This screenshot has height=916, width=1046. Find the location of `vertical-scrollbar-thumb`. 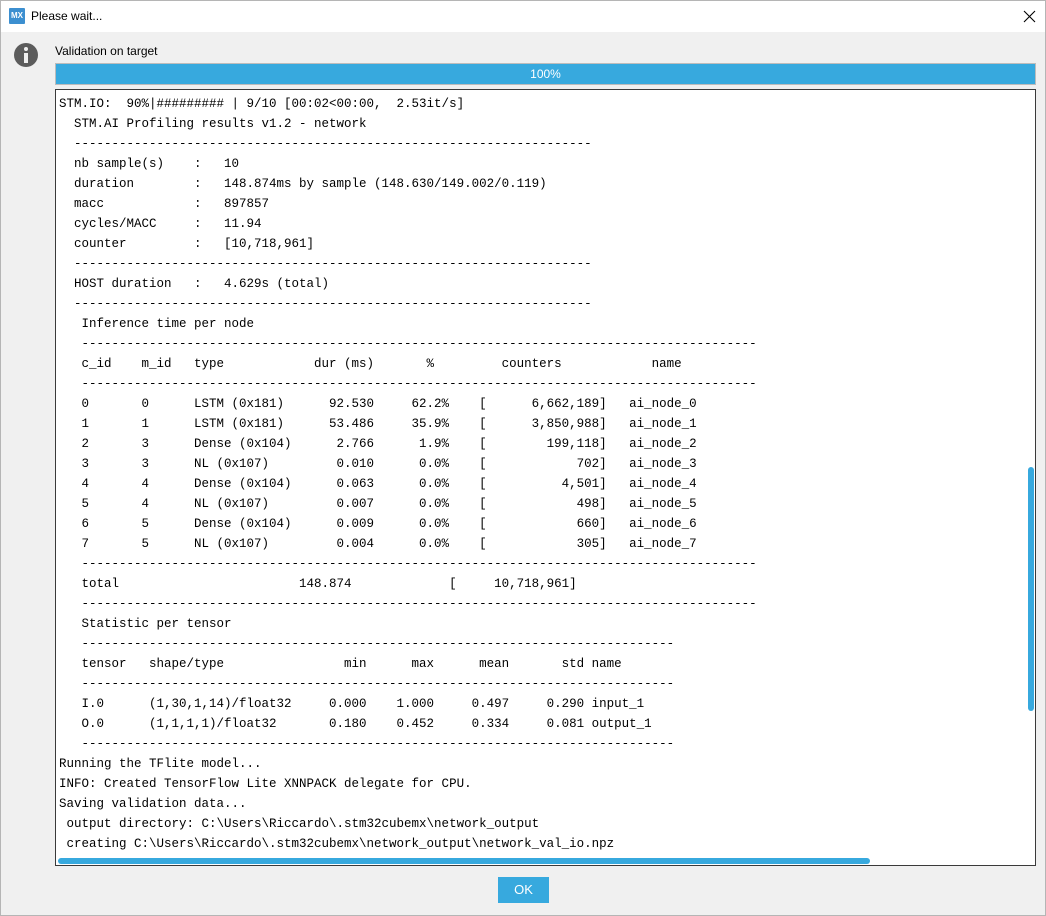

vertical-scrollbar-thumb is located at coordinates (1031, 589).